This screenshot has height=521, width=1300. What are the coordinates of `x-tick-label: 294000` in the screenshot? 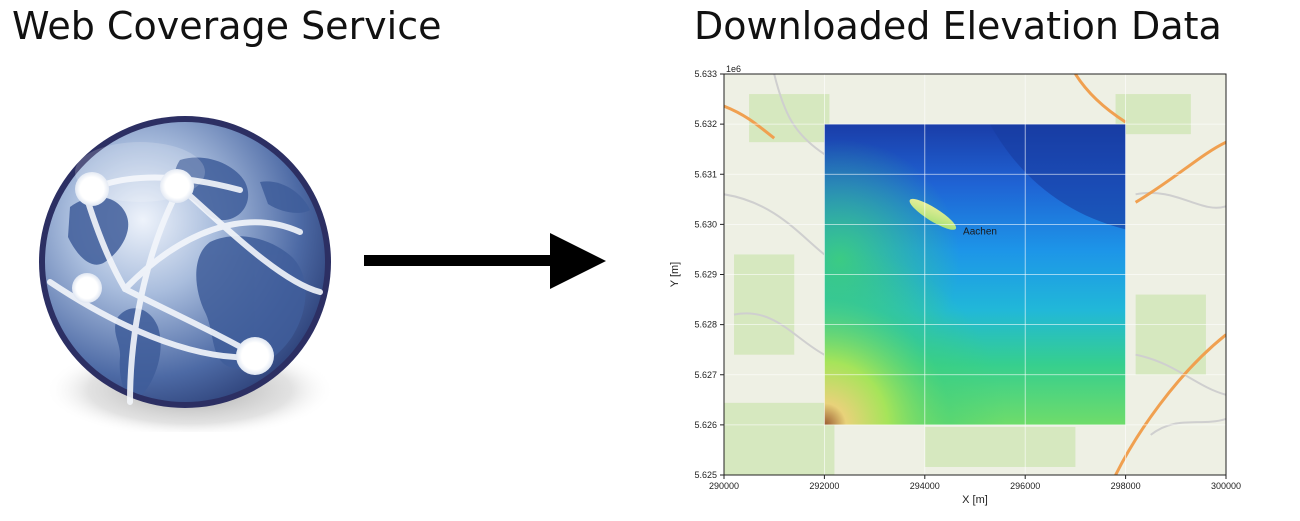 It's located at (925, 486).